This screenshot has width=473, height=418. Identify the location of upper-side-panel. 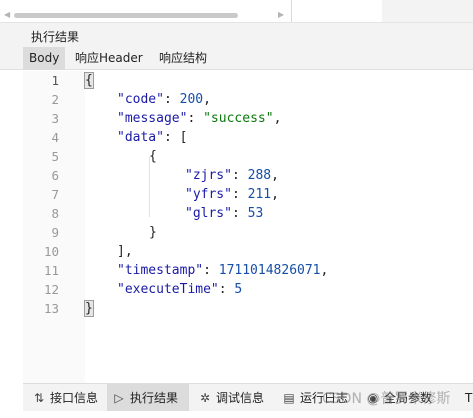
(427, 11).